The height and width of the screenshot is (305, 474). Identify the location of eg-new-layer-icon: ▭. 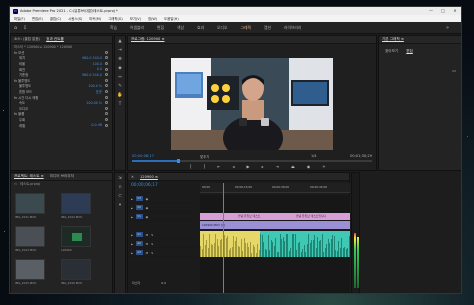
(454, 70).